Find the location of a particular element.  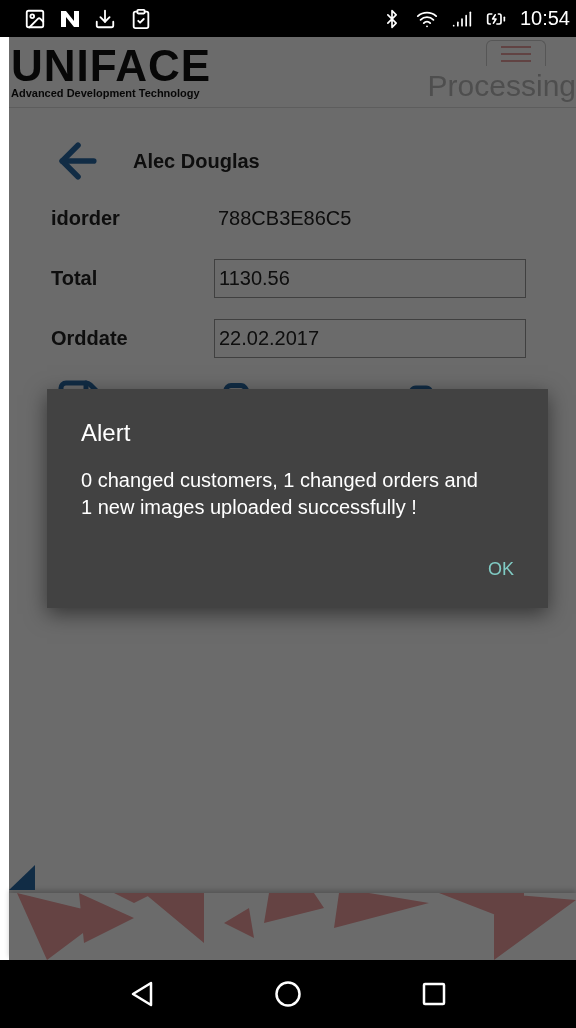

field-label: idorder is located at coordinates (86, 218).